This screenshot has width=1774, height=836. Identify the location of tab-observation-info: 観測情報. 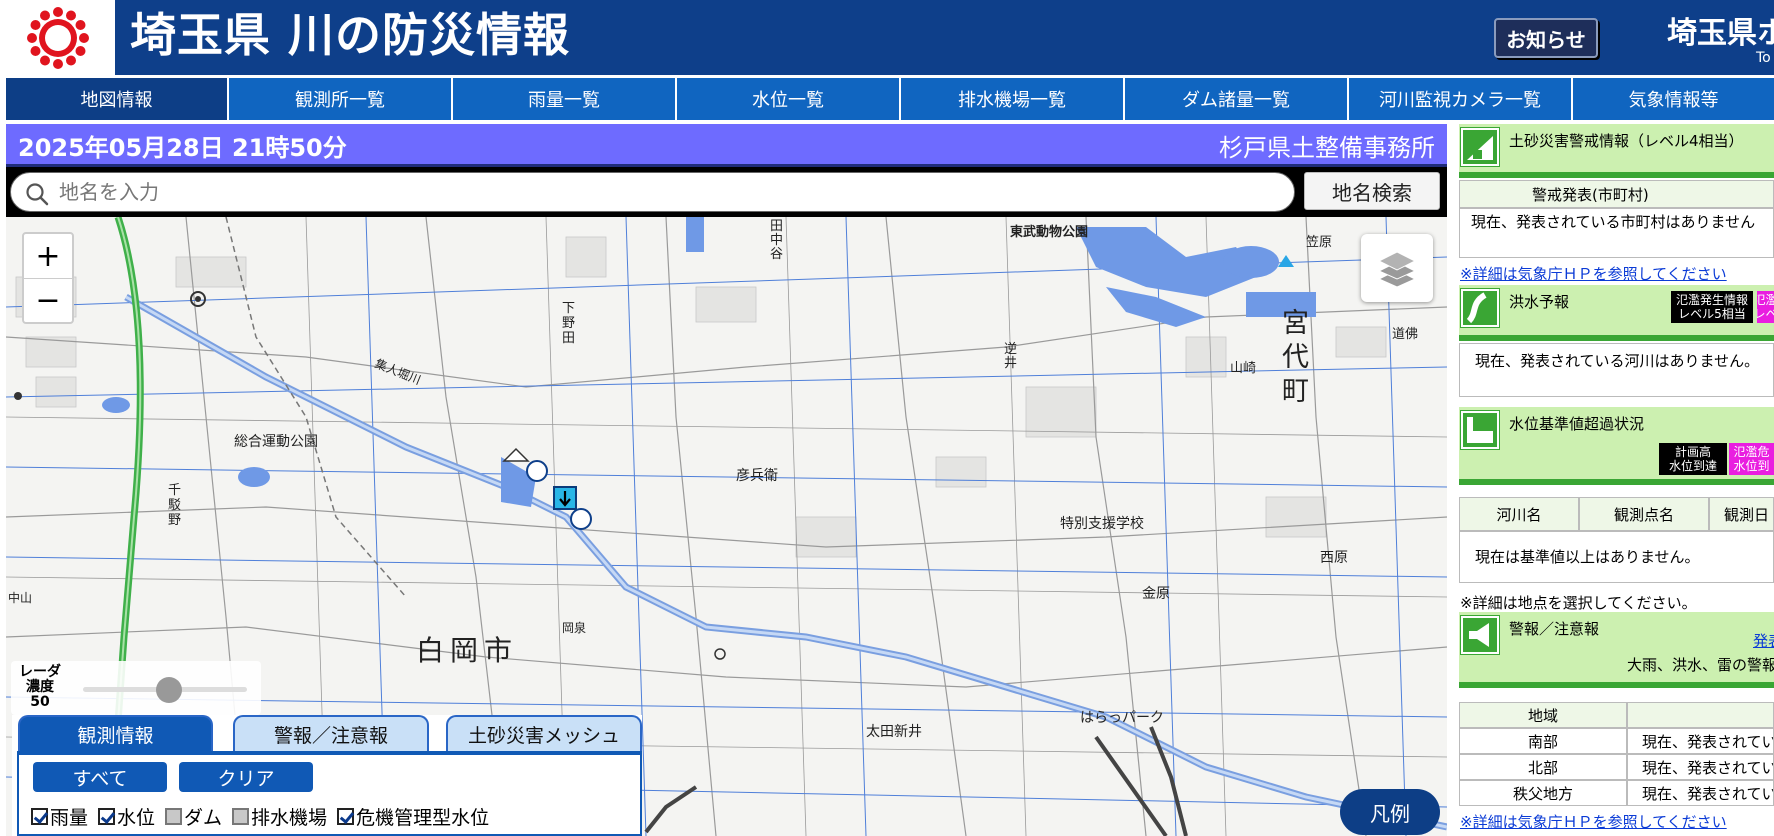
(115, 733).